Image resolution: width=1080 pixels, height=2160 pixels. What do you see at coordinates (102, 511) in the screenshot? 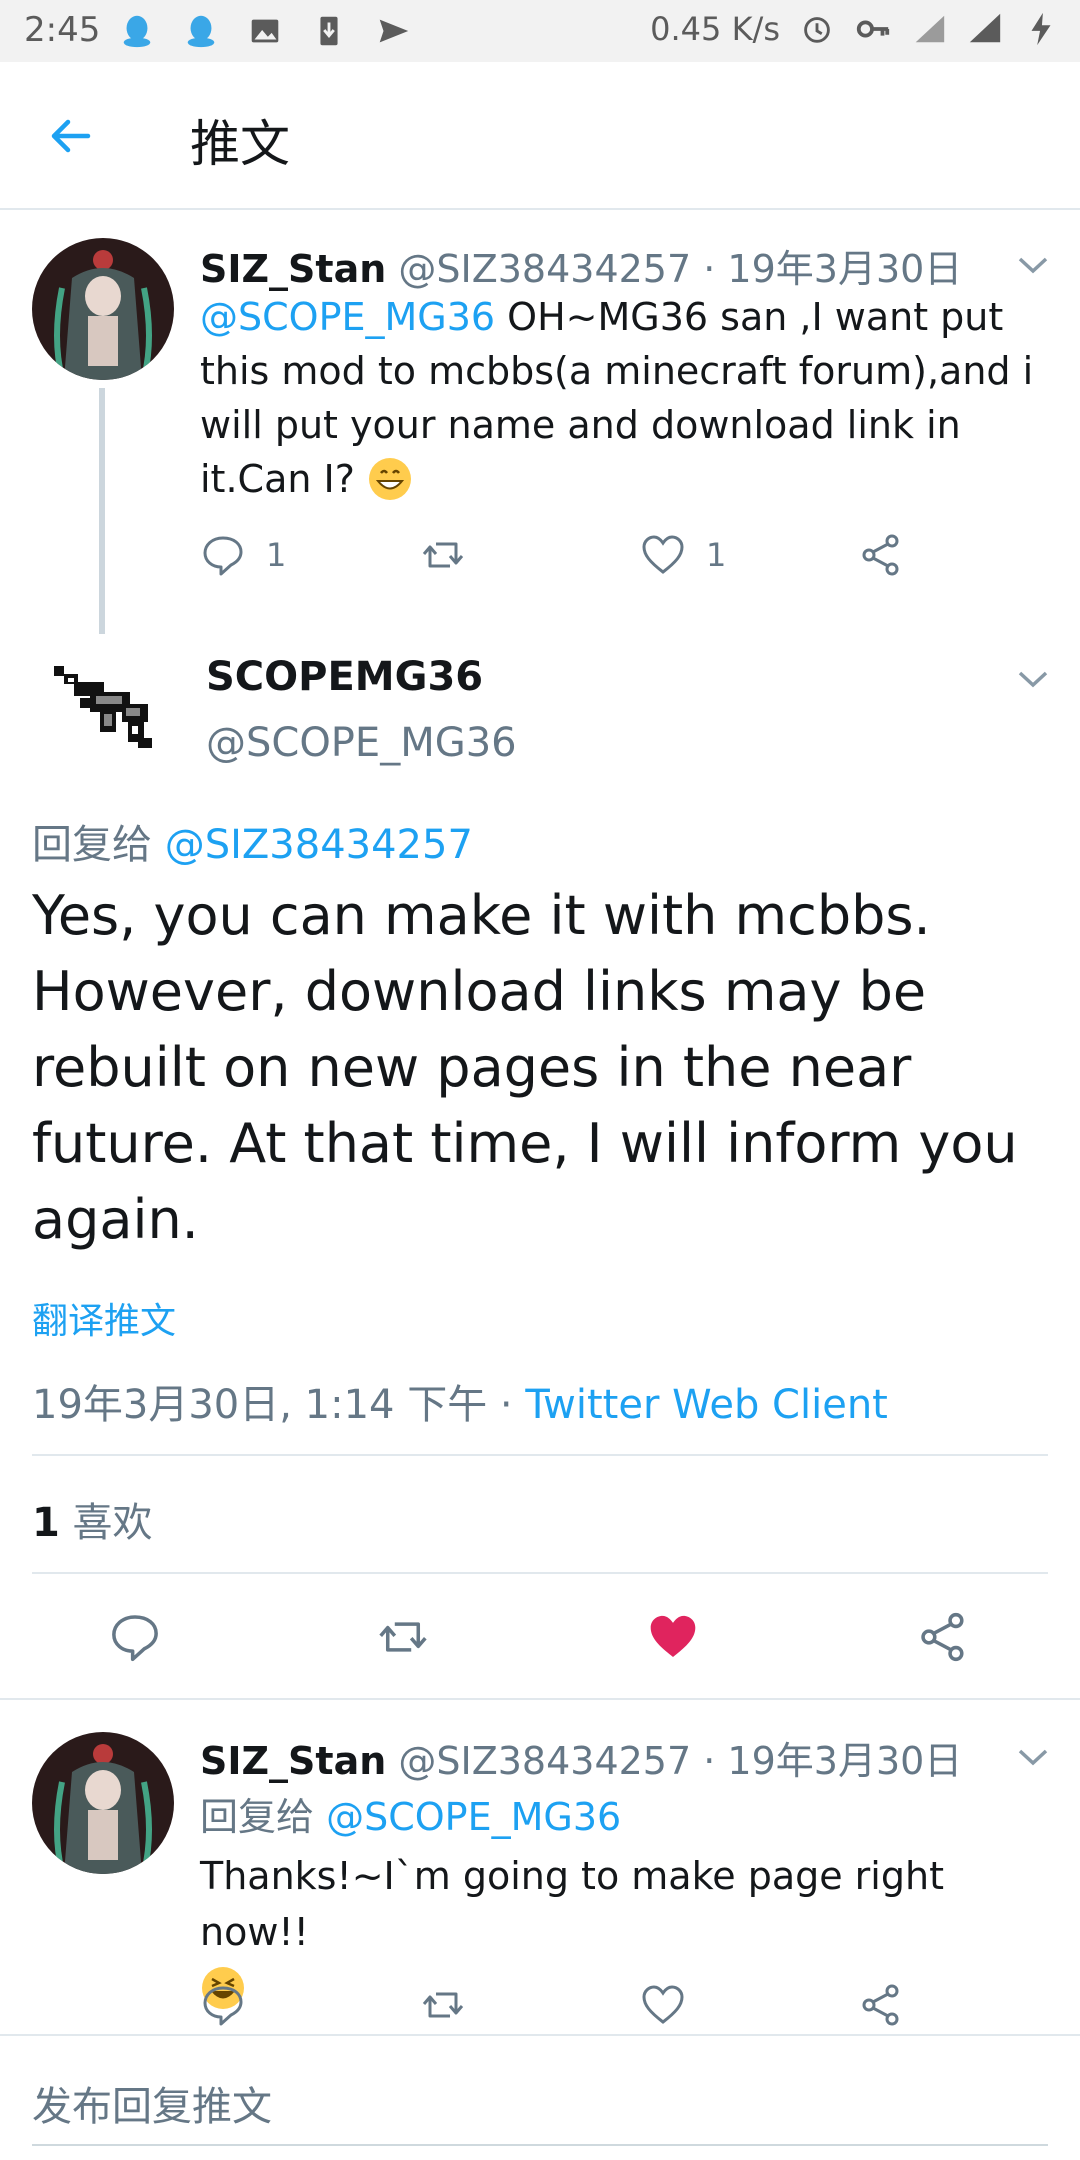
I see `thread-line` at bounding box center [102, 511].